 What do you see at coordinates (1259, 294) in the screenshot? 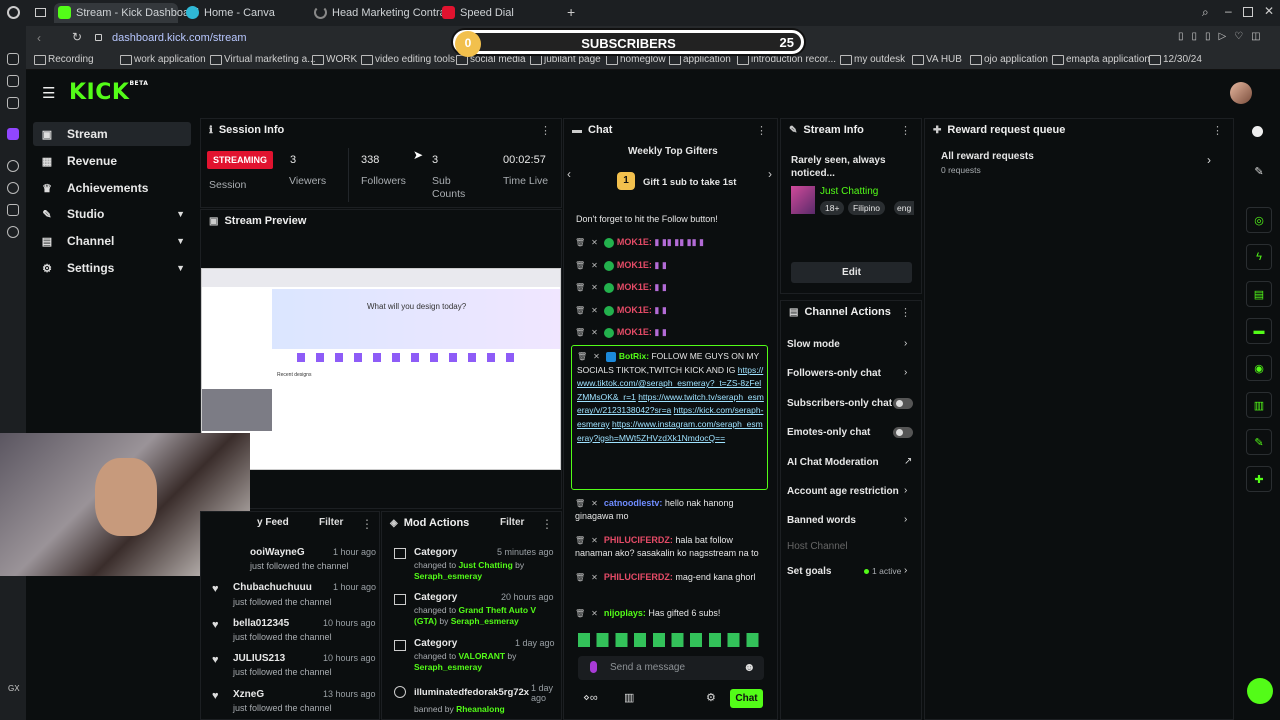
I see `document-icon: ▤` at bounding box center [1259, 294].